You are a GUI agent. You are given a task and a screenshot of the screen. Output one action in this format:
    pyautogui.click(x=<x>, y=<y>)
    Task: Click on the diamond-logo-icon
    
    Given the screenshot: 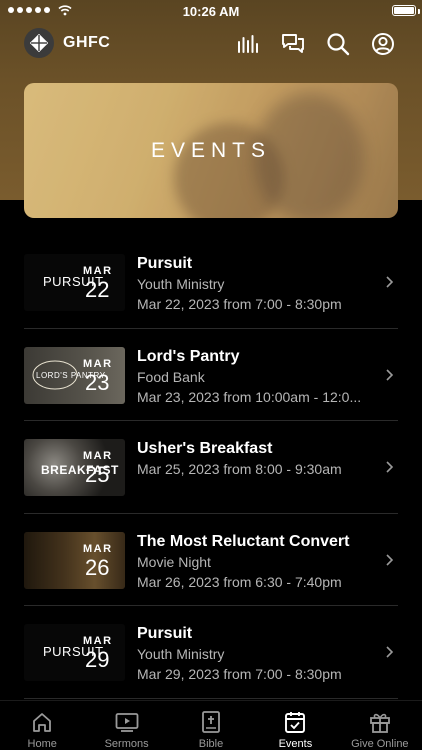 What is the action you would take?
    pyautogui.click(x=39, y=43)
    